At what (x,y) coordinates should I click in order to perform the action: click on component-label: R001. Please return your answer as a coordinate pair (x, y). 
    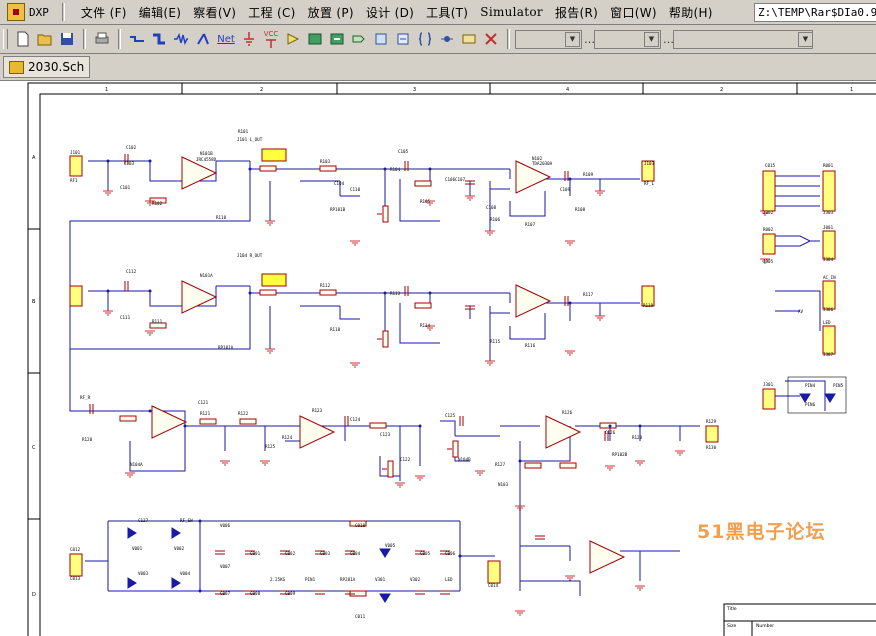
    Looking at the image, I should click on (828, 165).